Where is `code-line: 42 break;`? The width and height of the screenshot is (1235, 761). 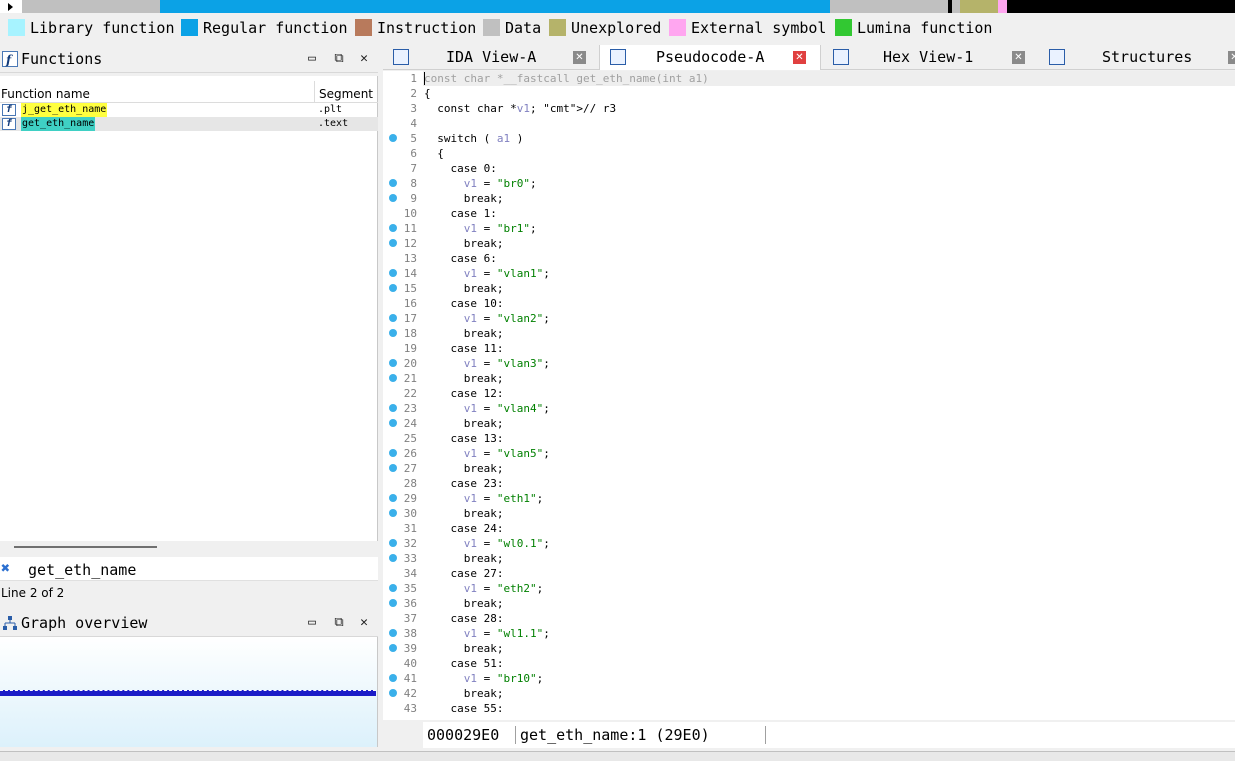 code-line: 42 break; is located at coordinates (809, 693).